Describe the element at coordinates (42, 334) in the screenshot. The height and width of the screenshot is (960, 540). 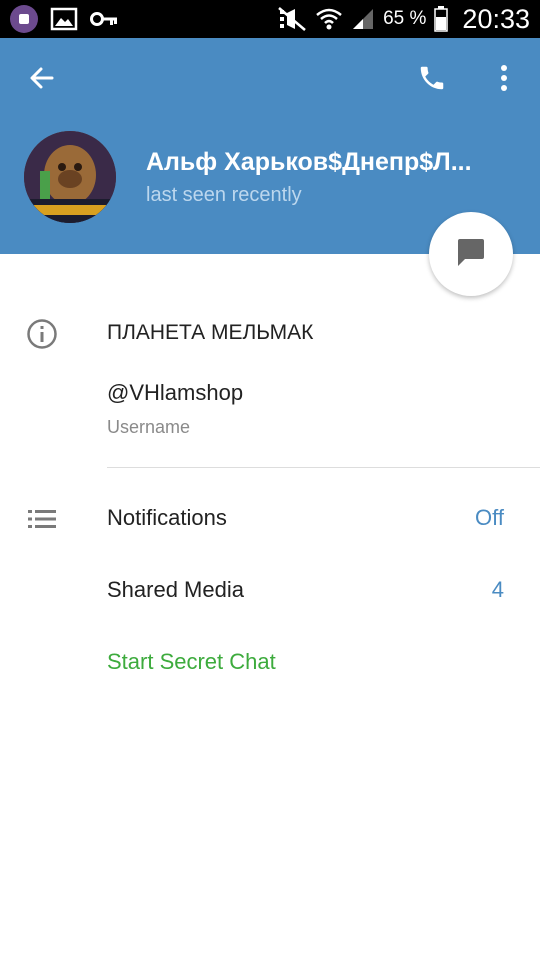
I see `info-icon` at that location.